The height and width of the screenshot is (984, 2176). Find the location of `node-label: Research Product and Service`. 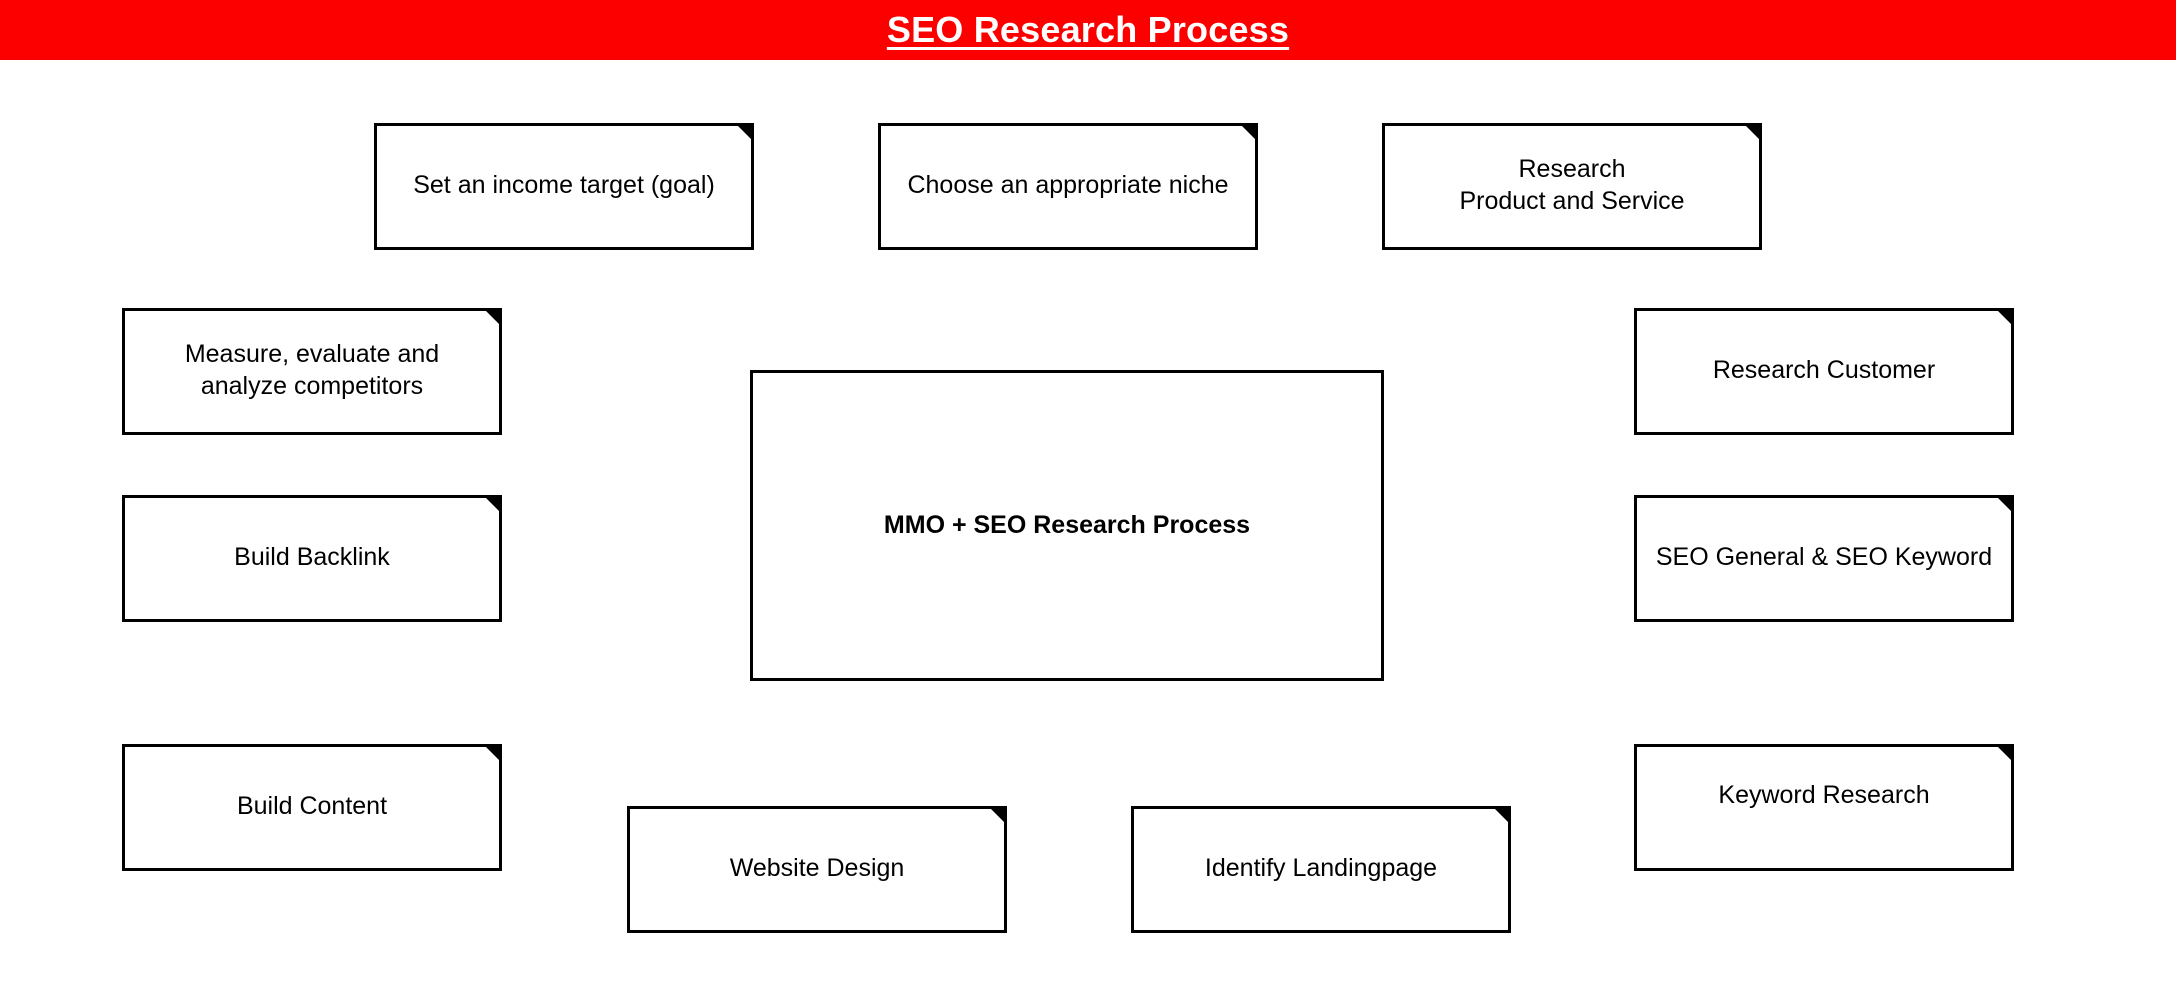

node-label: Research Product and Service is located at coordinates (1572, 185).